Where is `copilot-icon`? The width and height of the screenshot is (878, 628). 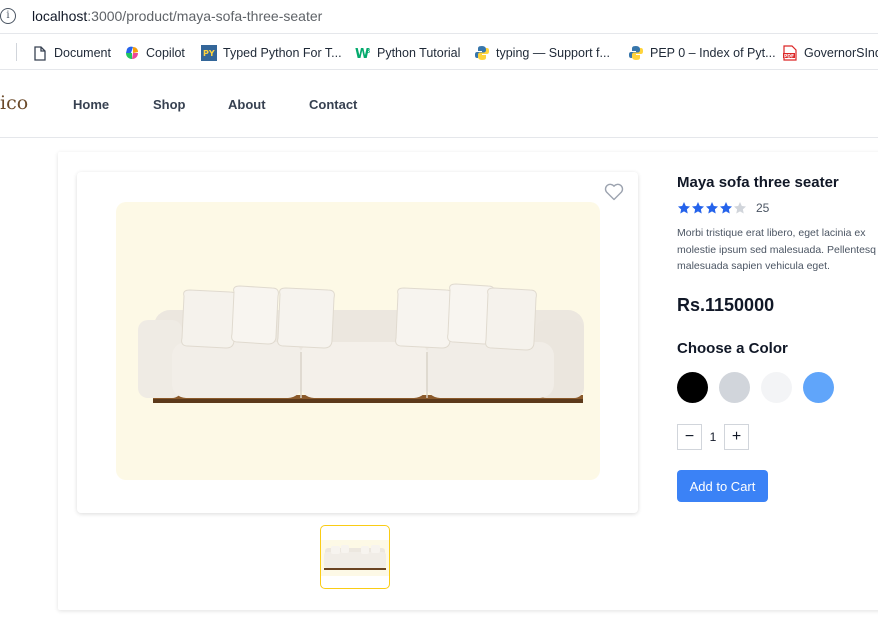
copilot-icon is located at coordinates (132, 53).